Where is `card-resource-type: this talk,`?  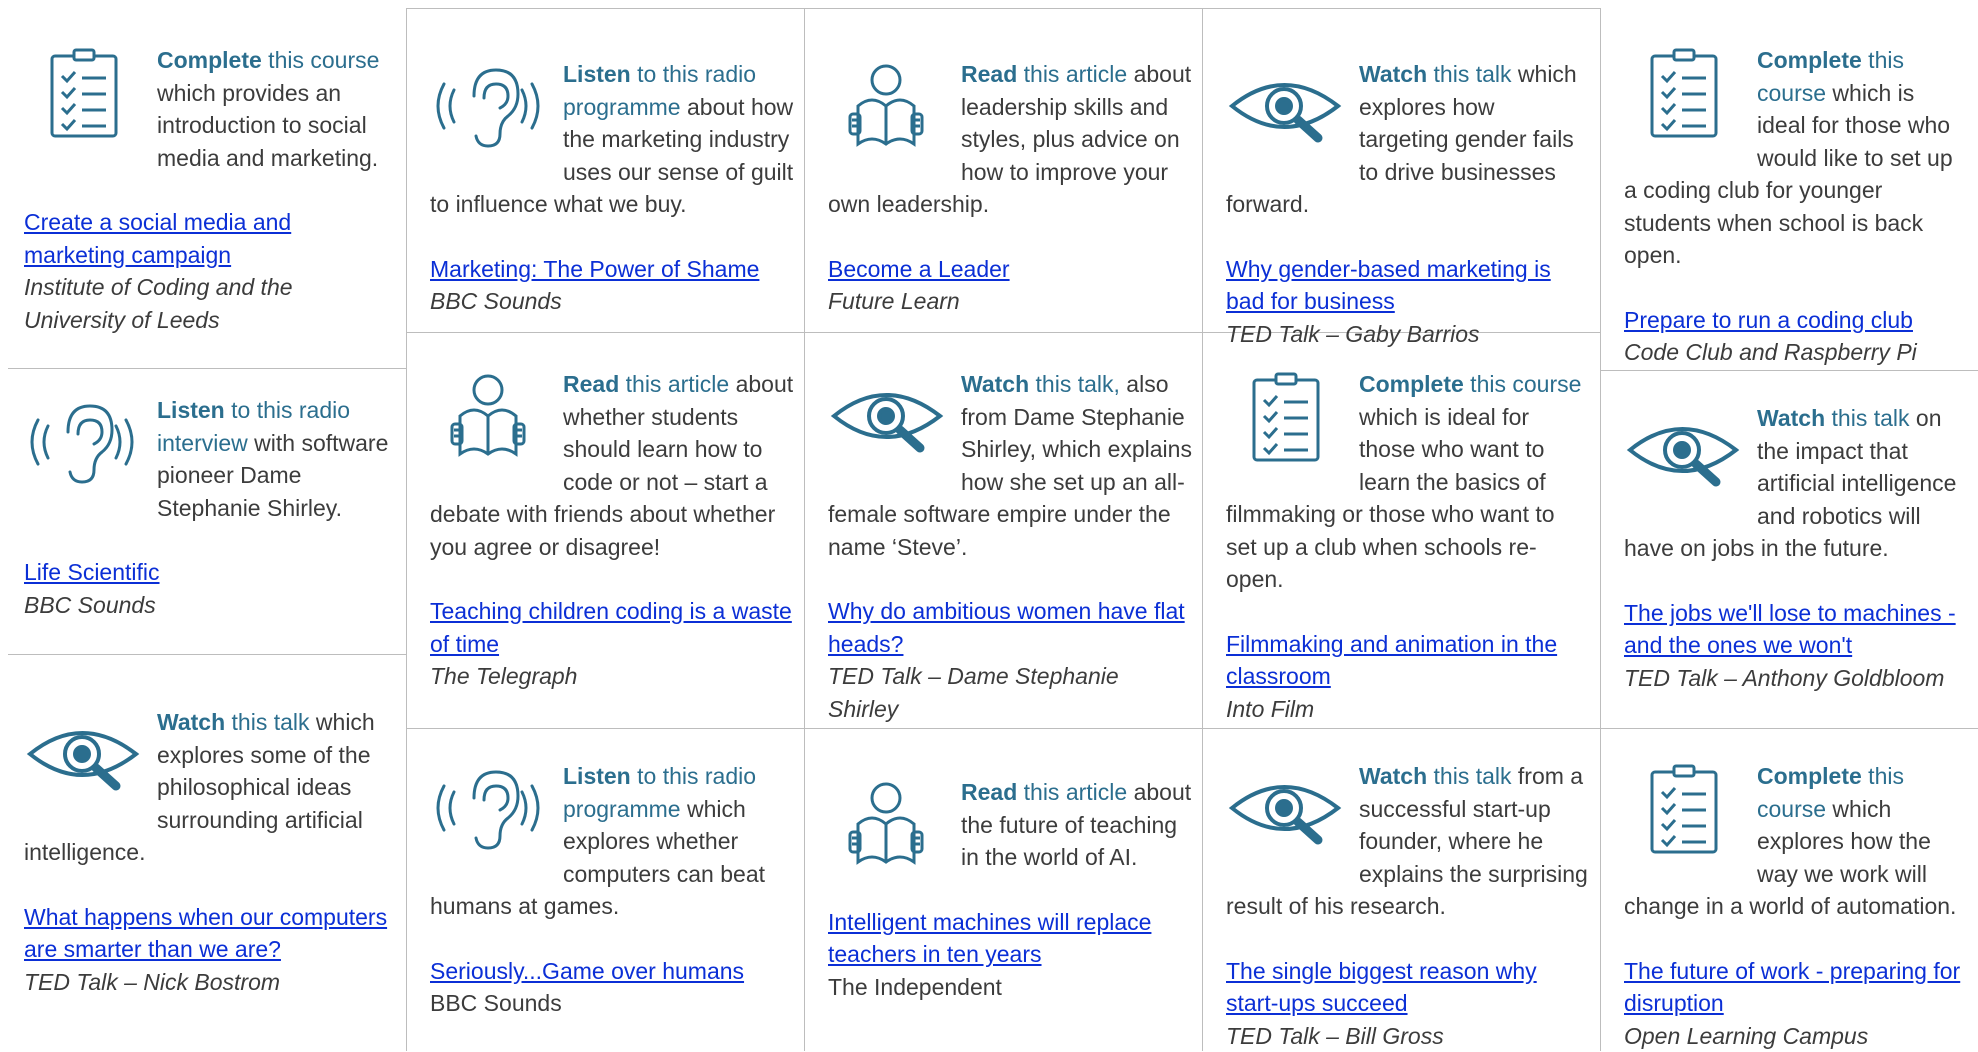
card-resource-type: this talk, is located at coordinates (1074, 384).